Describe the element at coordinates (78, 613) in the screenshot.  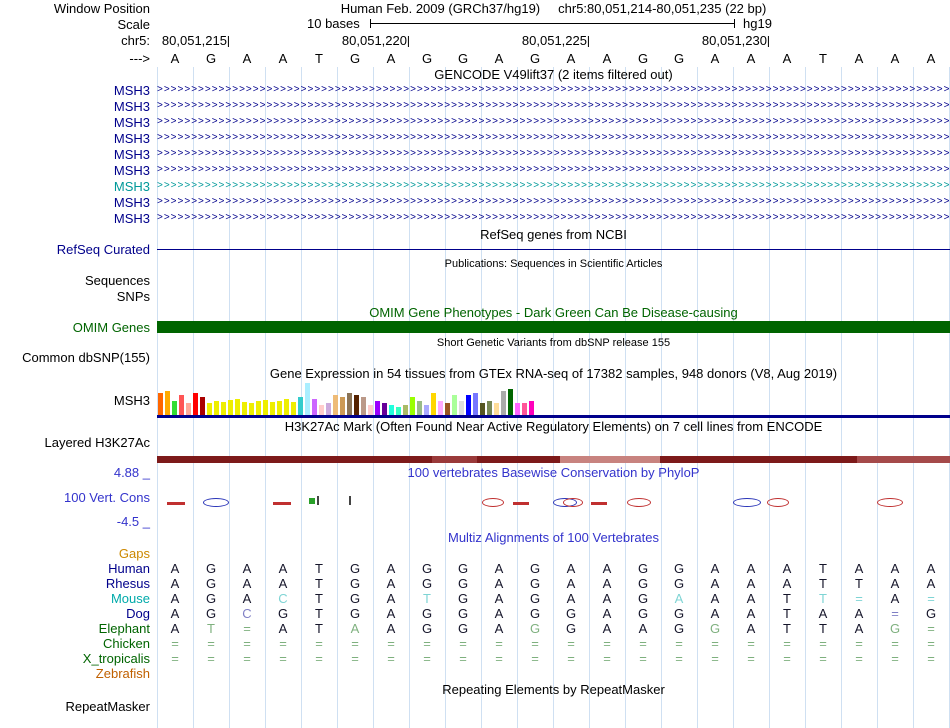
I see `species-label: Dog` at that location.